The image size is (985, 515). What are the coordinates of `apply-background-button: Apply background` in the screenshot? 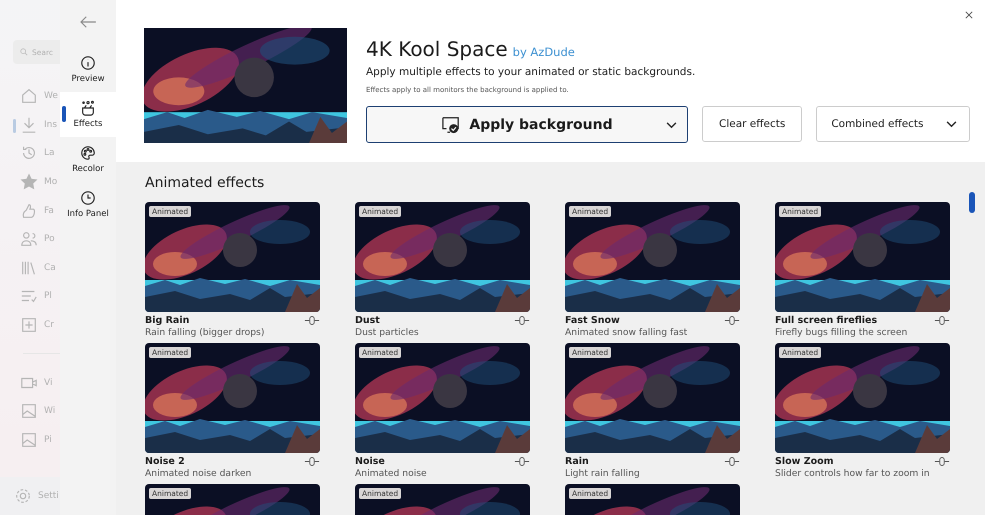 It's located at (527, 124).